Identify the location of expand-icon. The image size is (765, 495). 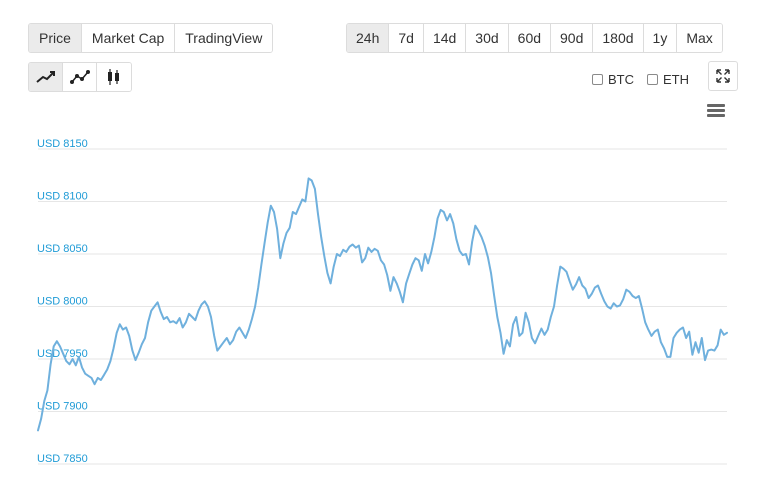
(723, 76).